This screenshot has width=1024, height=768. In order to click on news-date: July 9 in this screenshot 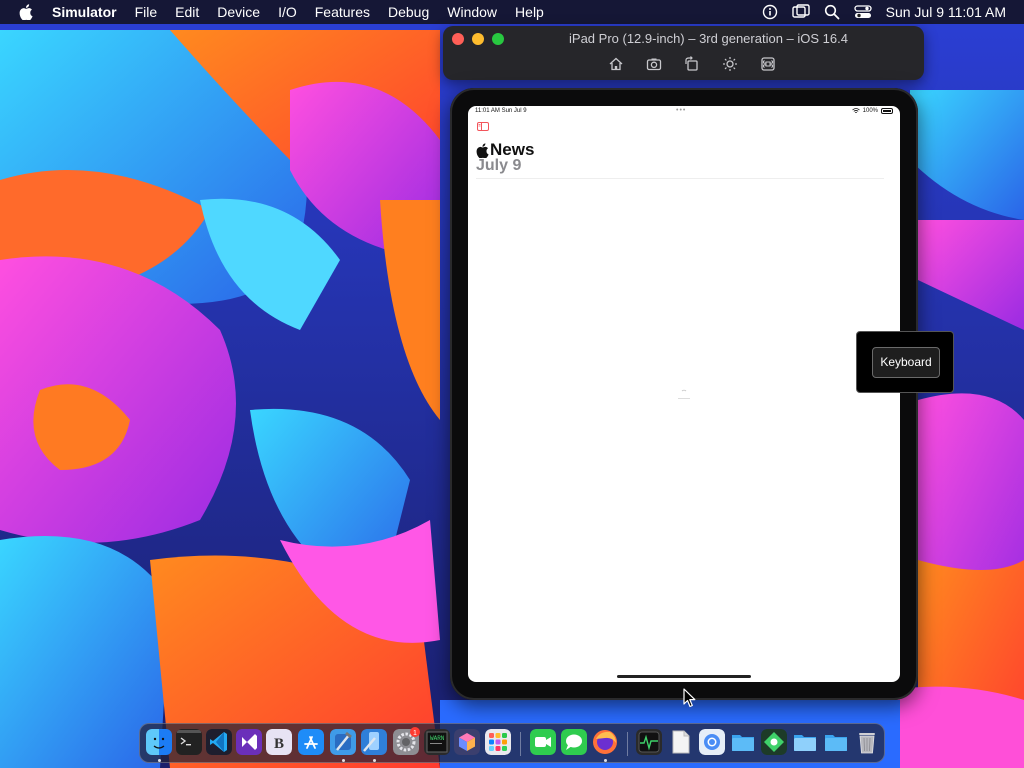, I will do `click(499, 165)`.